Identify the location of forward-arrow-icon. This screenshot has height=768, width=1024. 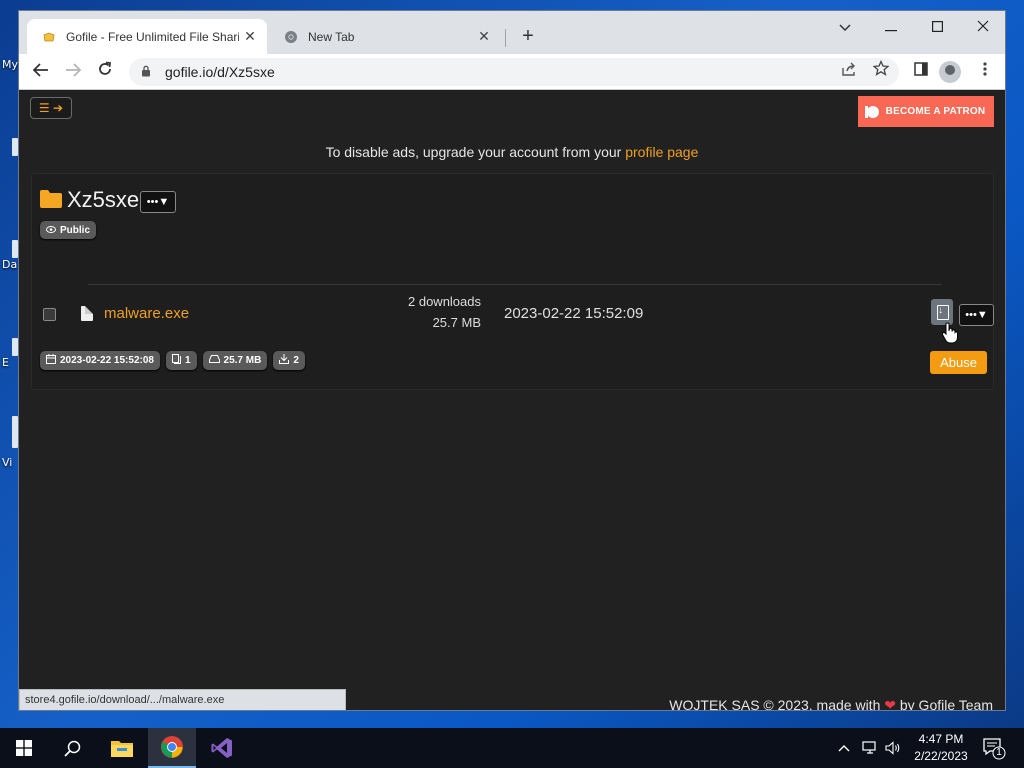
(73, 72).